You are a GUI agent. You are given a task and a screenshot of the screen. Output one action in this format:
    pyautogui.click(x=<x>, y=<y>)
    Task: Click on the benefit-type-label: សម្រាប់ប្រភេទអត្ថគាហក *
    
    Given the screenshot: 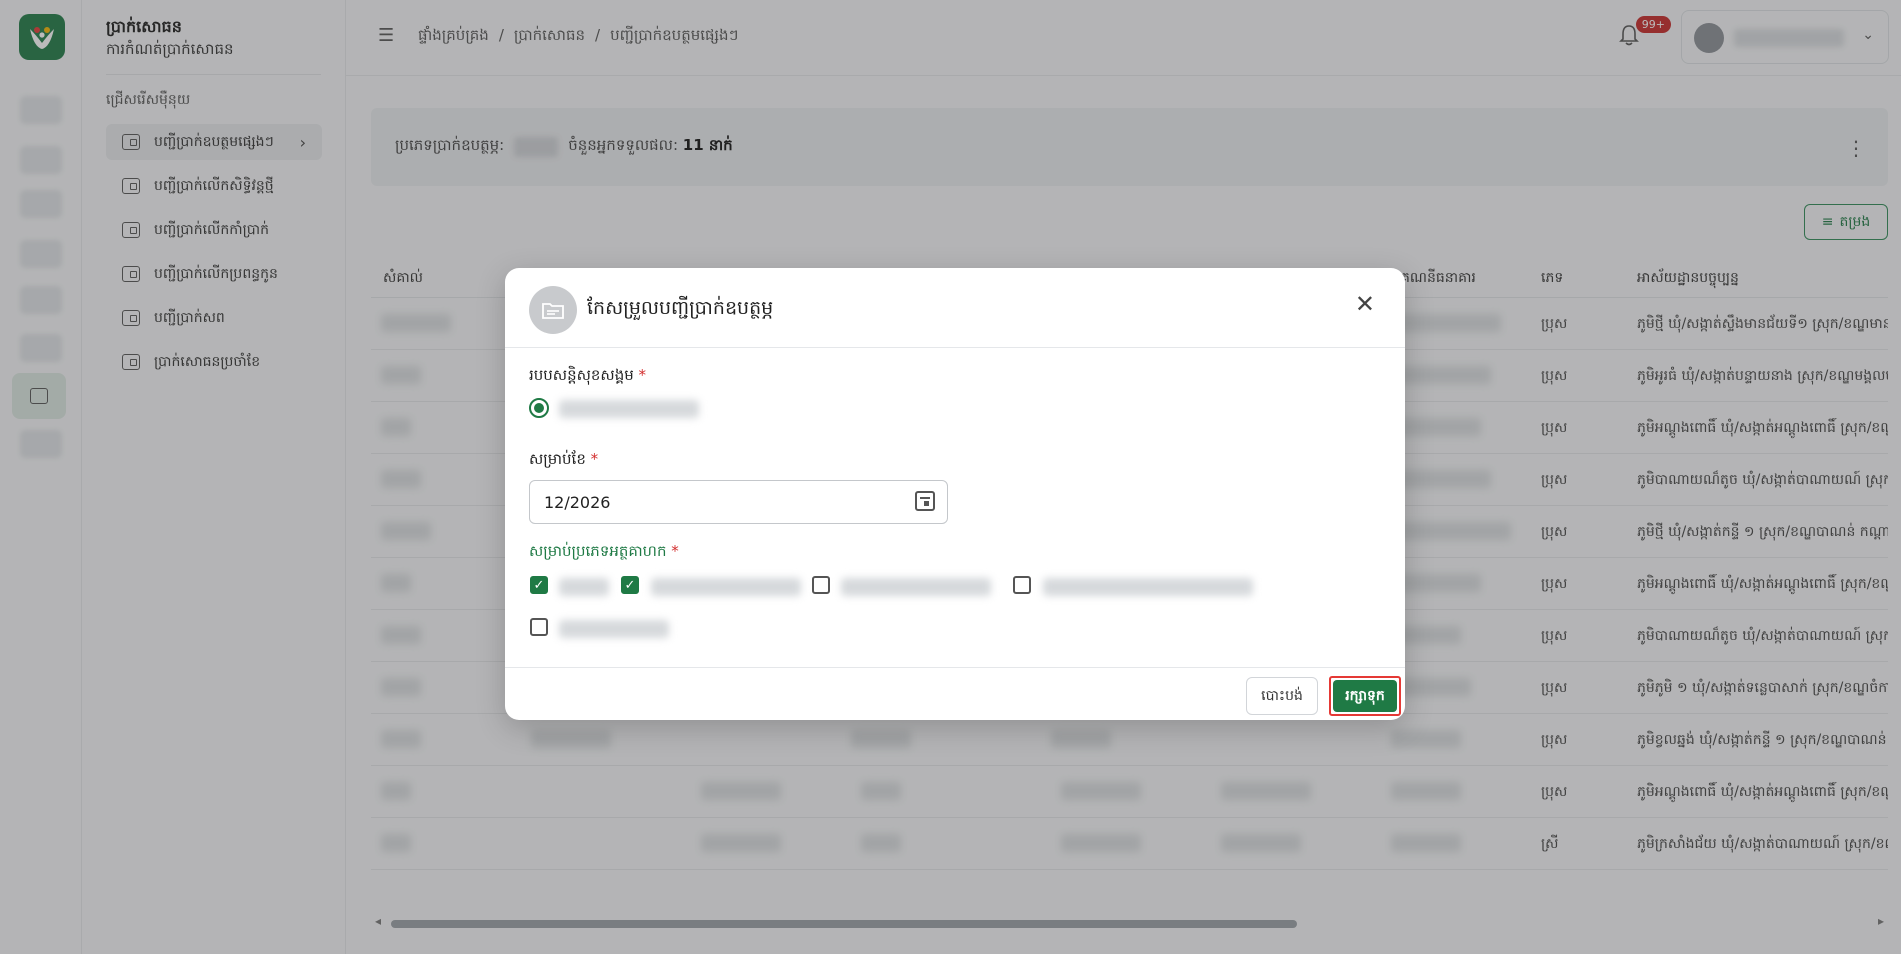 What is the action you would take?
    pyautogui.click(x=604, y=553)
    